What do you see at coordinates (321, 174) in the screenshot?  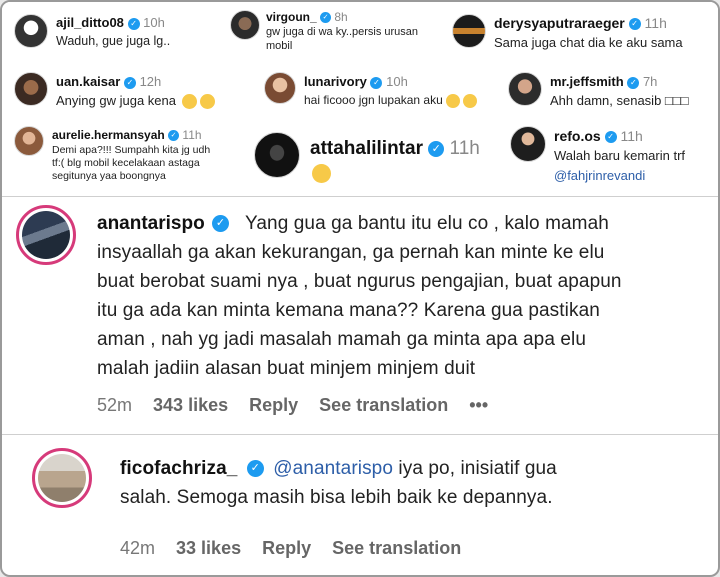 I see `sad-face-icon` at bounding box center [321, 174].